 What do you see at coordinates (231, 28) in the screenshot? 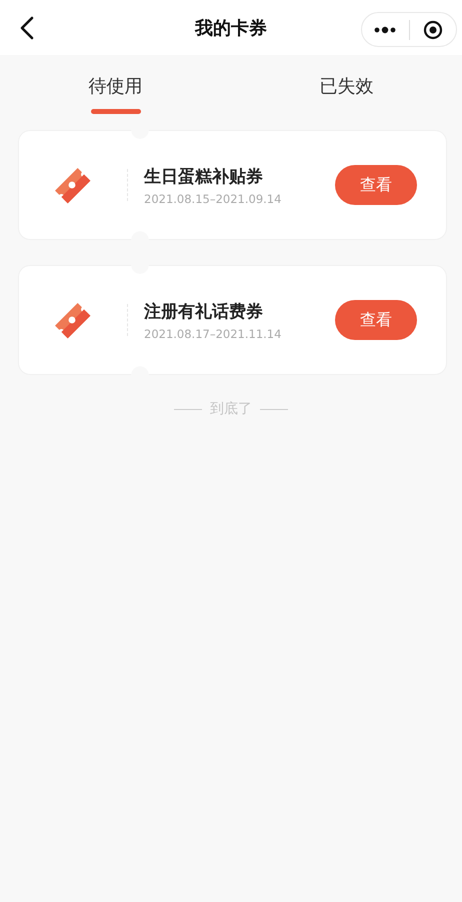
I see `page-title: 我的卡券` at bounding box center [231, 28].